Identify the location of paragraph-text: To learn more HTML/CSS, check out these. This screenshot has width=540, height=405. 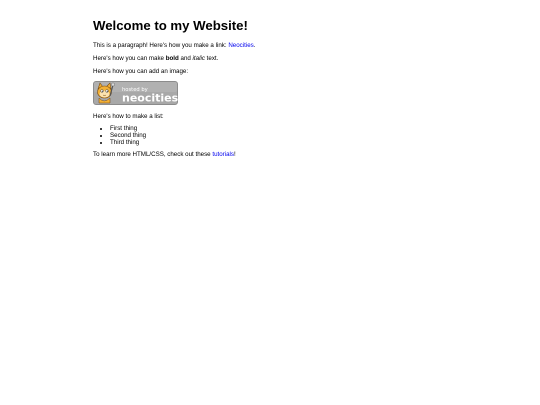
(153, 154).